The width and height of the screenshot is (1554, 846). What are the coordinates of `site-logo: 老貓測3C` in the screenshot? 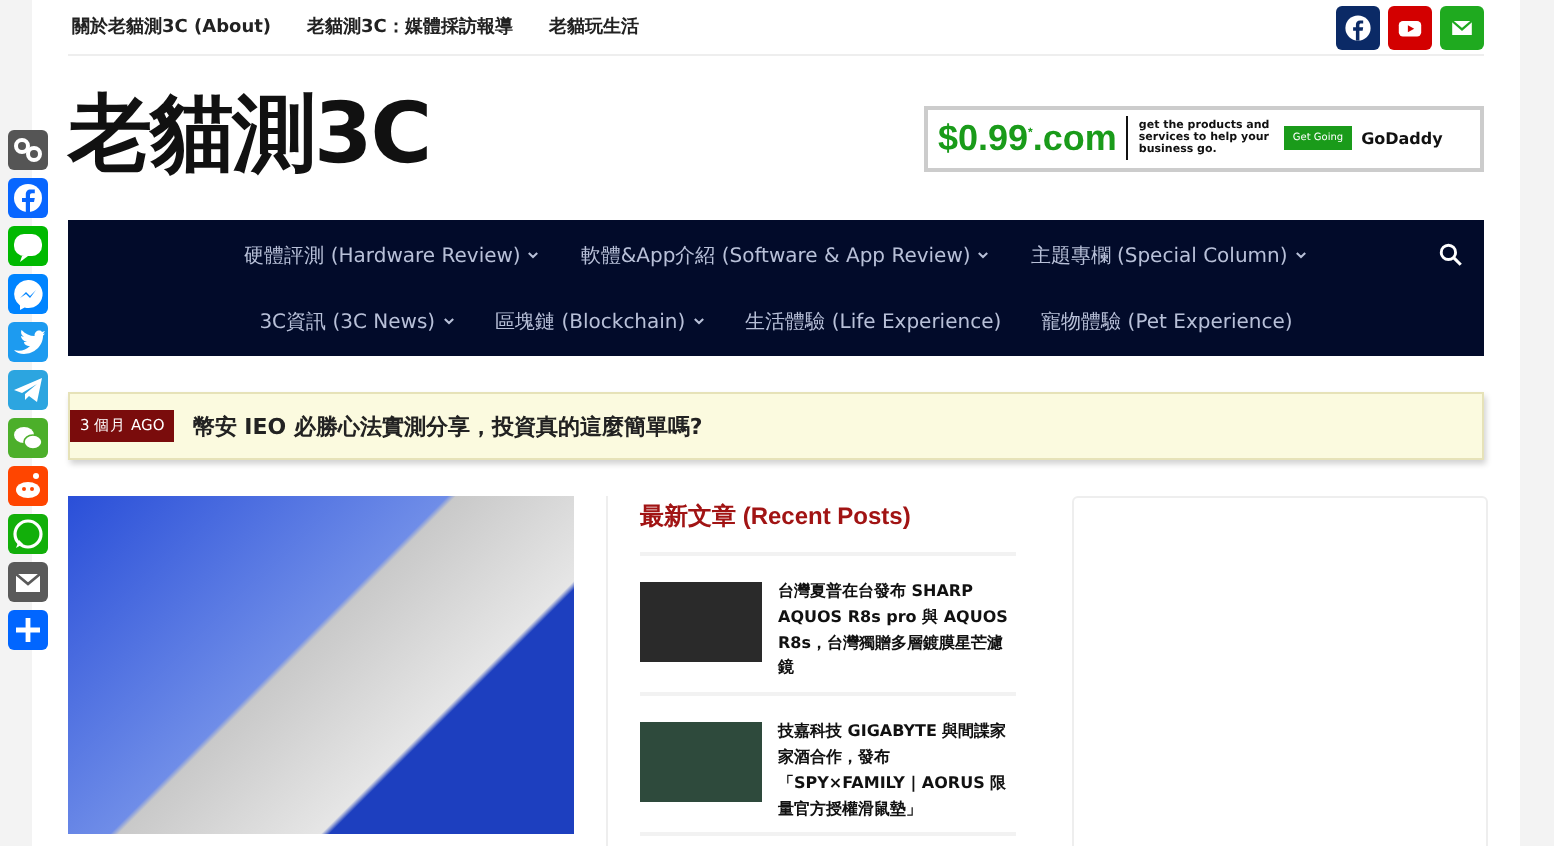 It's located at (249, 134).